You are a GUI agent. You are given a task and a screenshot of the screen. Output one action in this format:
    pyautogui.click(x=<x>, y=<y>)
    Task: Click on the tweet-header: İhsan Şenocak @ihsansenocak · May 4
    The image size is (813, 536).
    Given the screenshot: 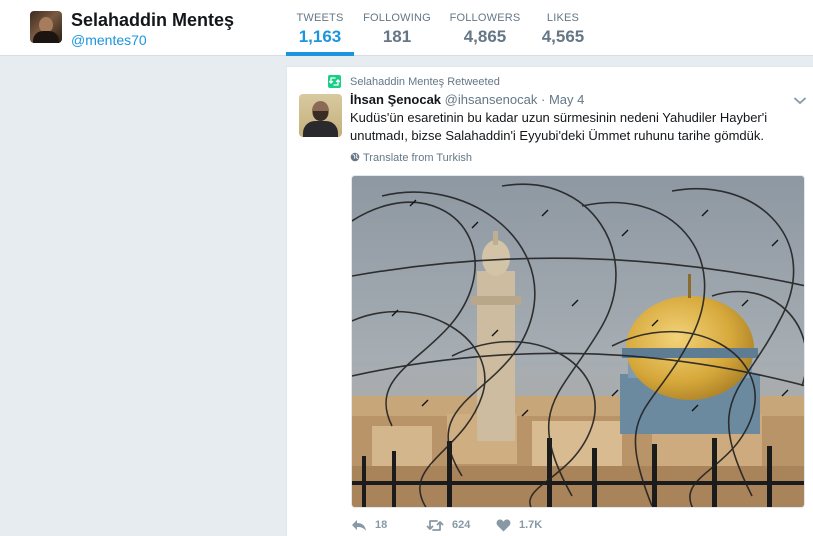 What is the action you would take?
    pyautogui.click(x=467, y=99)
    